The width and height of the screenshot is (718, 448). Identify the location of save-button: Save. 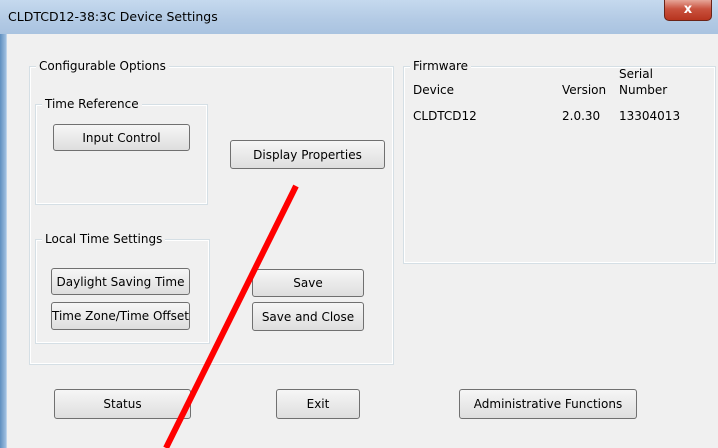
(308, 283).